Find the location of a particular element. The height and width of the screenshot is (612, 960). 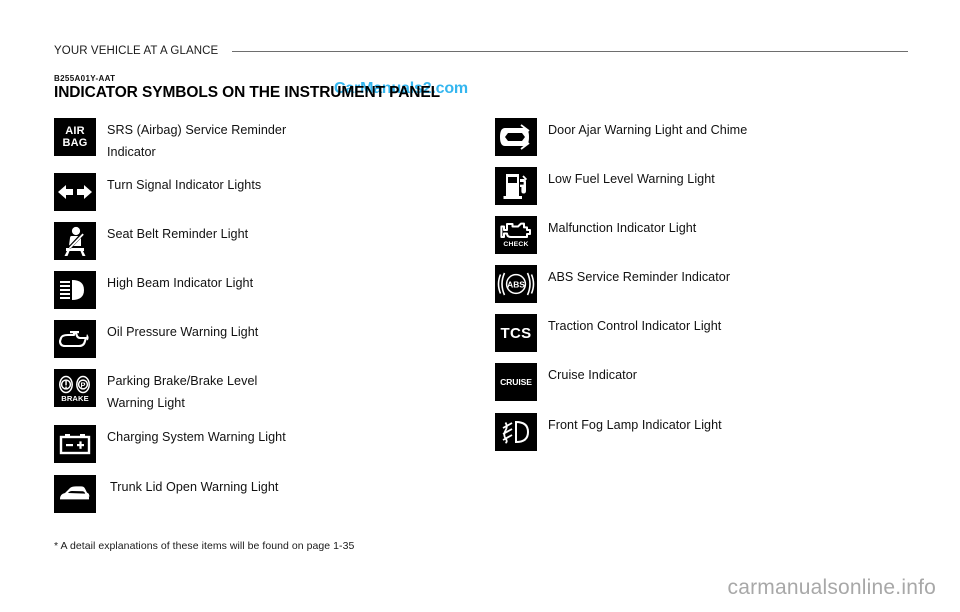

abs-icon: ABS is located at coordinates (516, 284).